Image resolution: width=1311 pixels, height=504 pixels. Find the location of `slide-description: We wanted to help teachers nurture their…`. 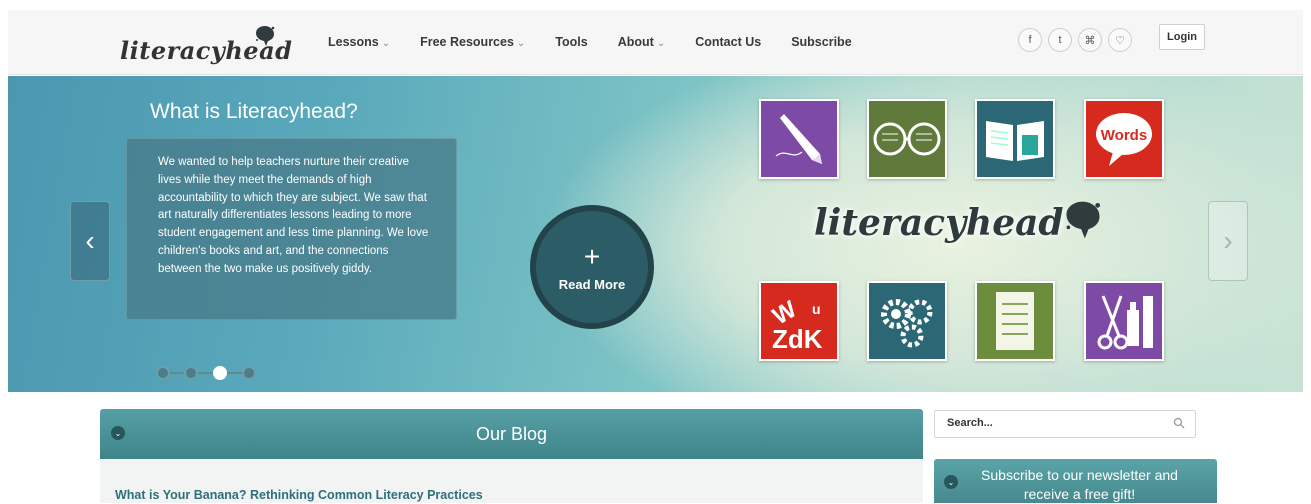

slide-description: We wanted to help teachers nurture their… is located at coordinates (291, 229).